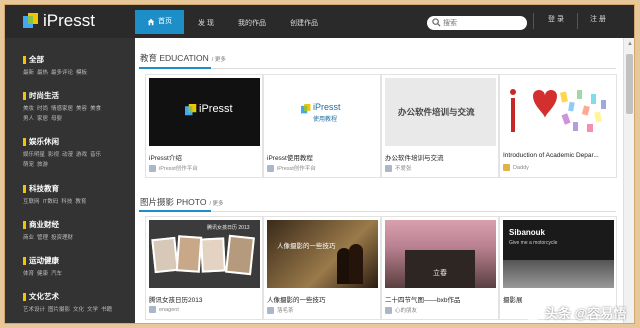 This screenshot has width=640, height=328. I want to click on category-link: 家居, so click(42, 119).